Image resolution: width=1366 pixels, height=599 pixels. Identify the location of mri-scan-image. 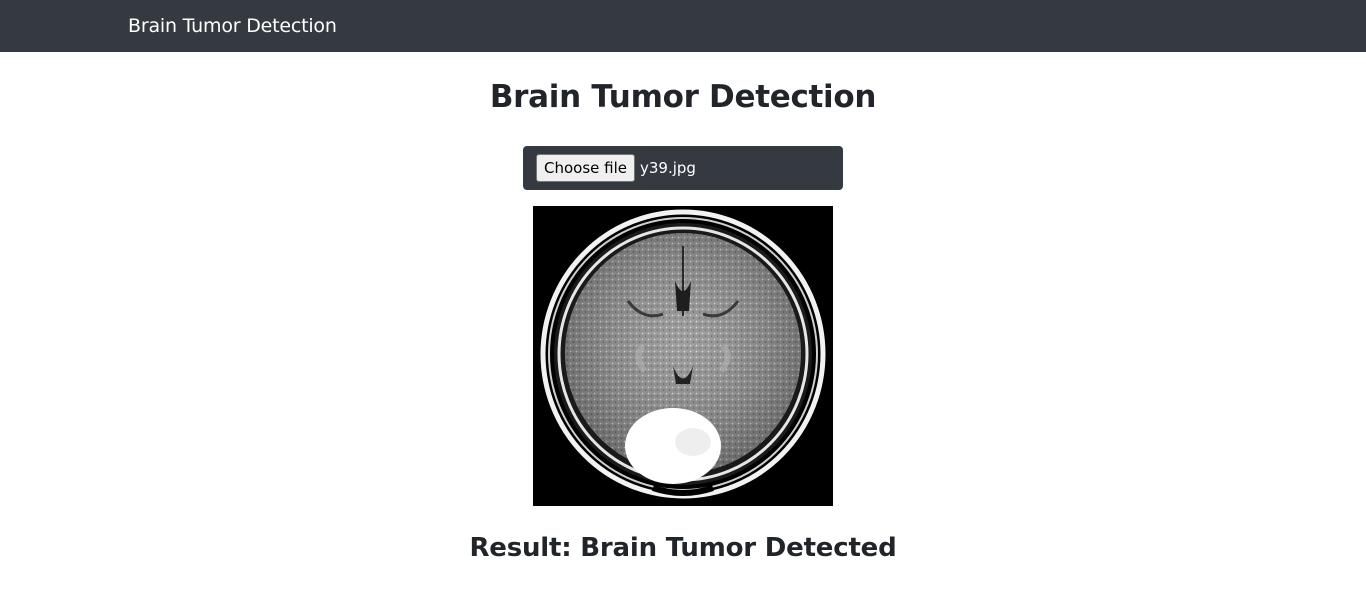
(683, 356).